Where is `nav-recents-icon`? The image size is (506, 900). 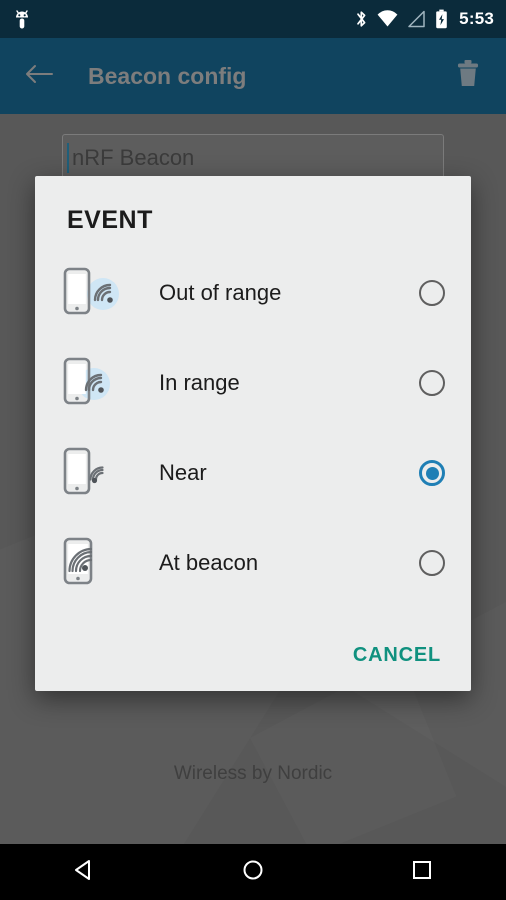 nav-recents-icon is located at coordinates (422, 872).